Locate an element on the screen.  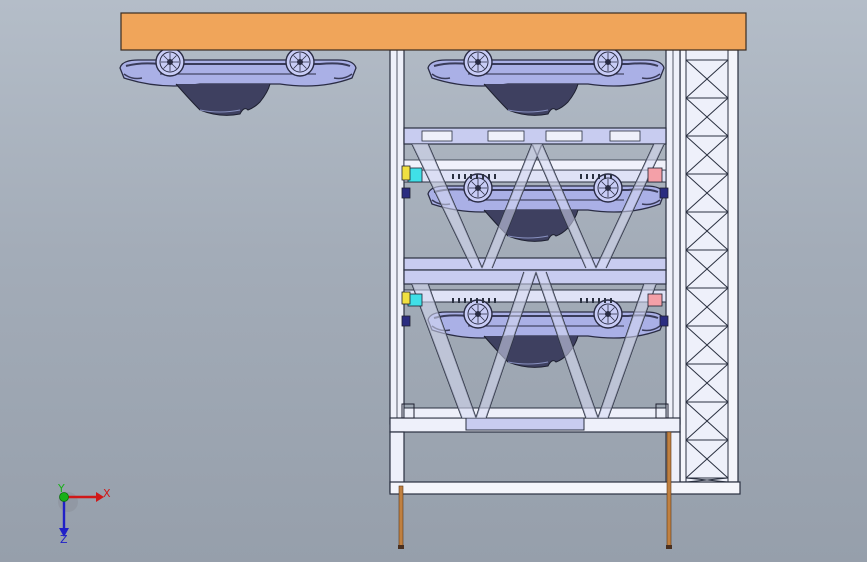
lattice-tower is located at coordinates (709, 266).